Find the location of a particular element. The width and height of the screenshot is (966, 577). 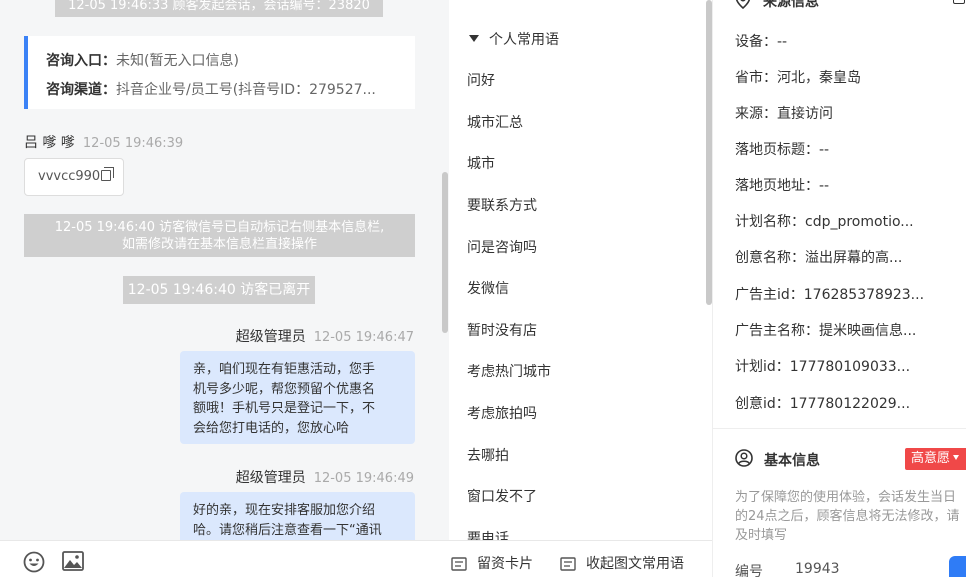

agent-sender-2: 超级管理员 12-05 19:46:49 is located at coordinates (325, 477).